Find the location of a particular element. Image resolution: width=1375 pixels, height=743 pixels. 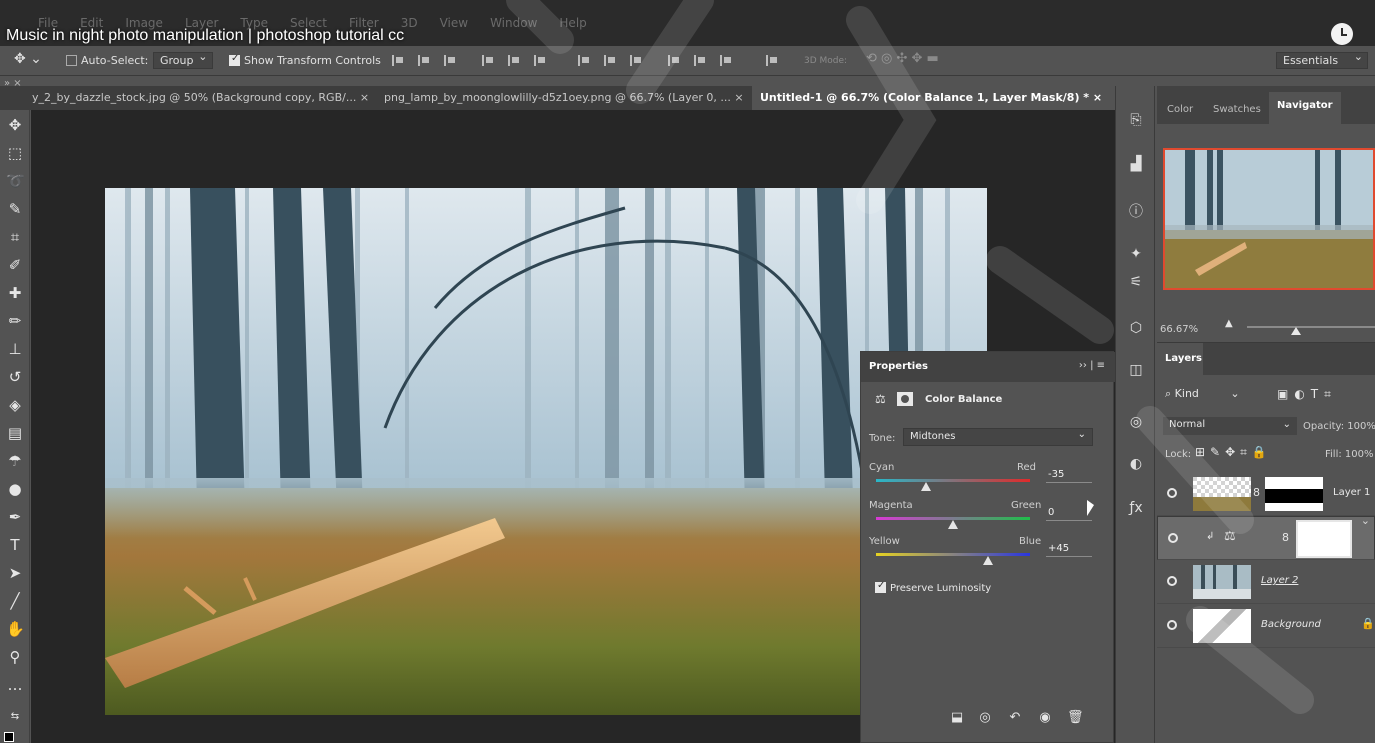

layer-row-layer-2: Layer 2 is located at coordinates (1266, 582).